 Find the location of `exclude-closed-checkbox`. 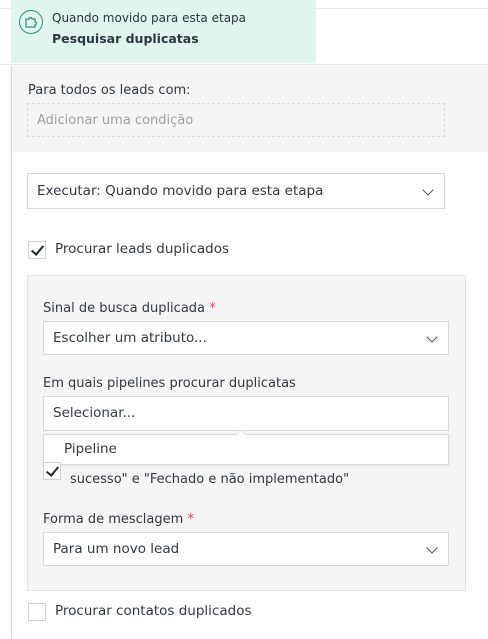

exclude-closed-checkbox is located at coordinates (52, 471).